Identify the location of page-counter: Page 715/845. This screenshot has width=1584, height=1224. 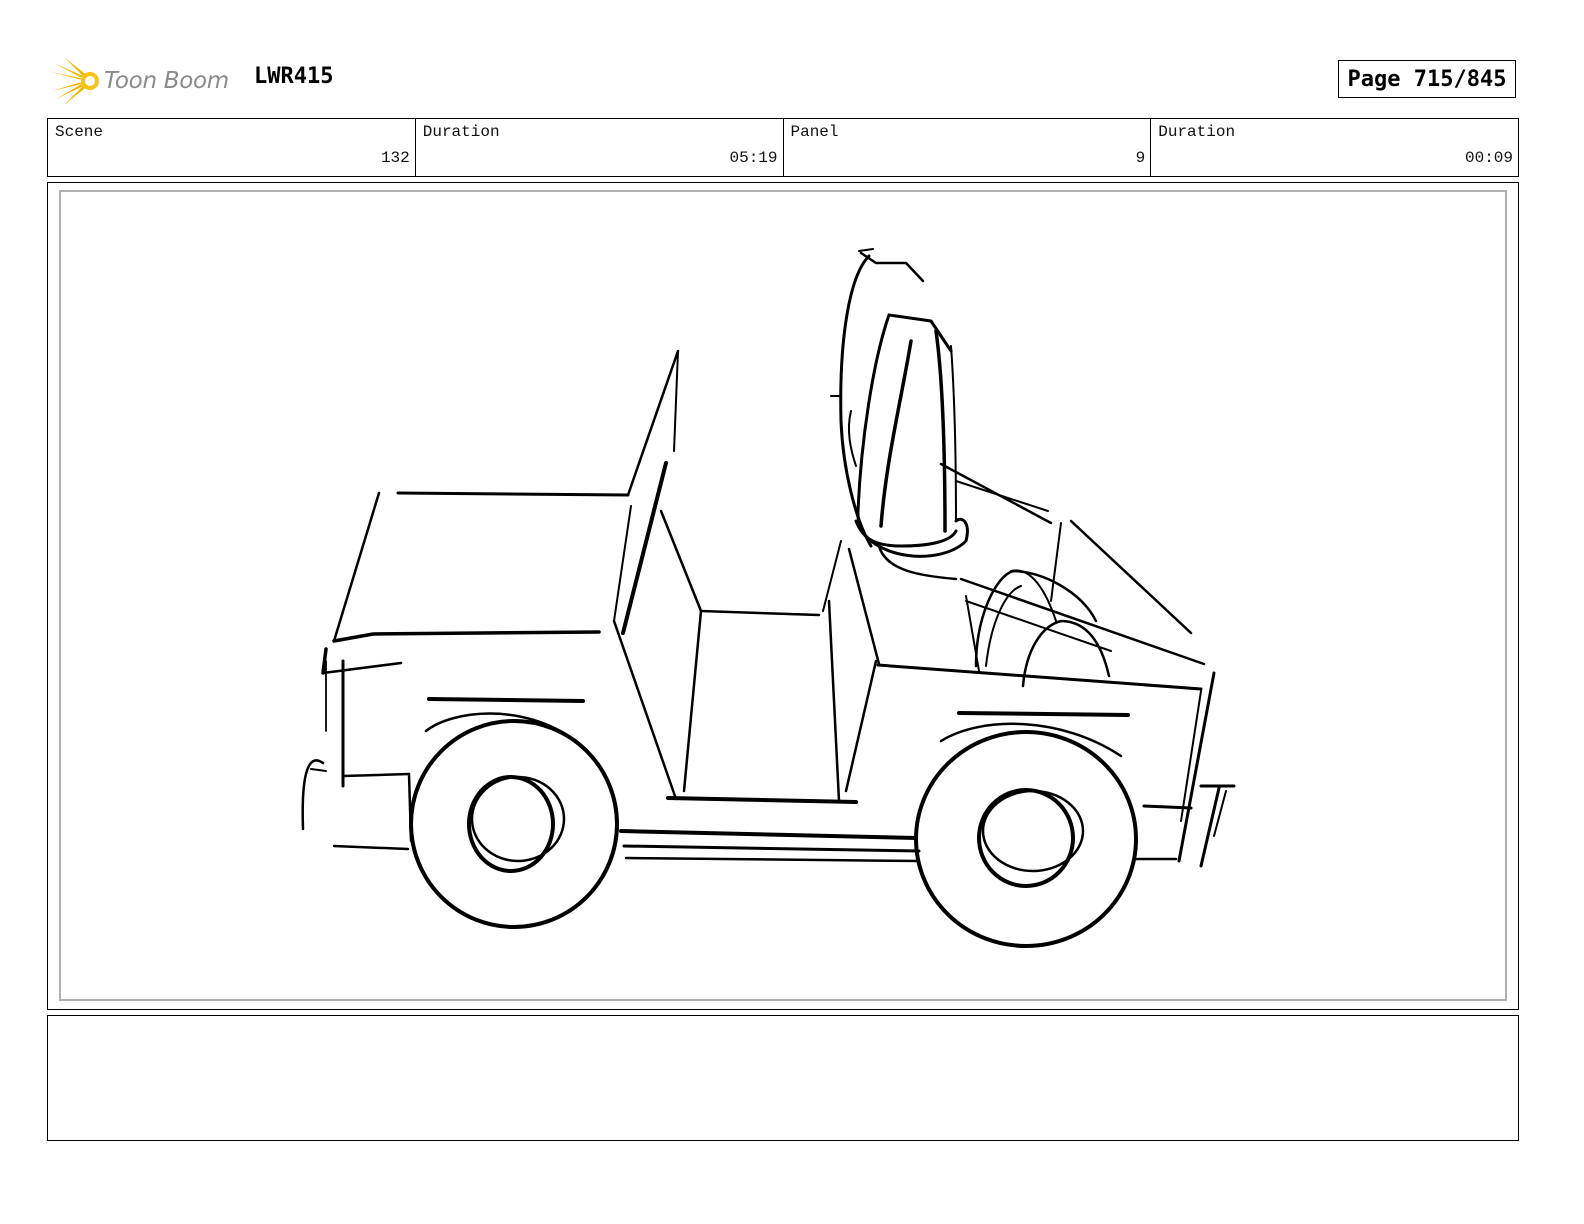
(1427, 79).